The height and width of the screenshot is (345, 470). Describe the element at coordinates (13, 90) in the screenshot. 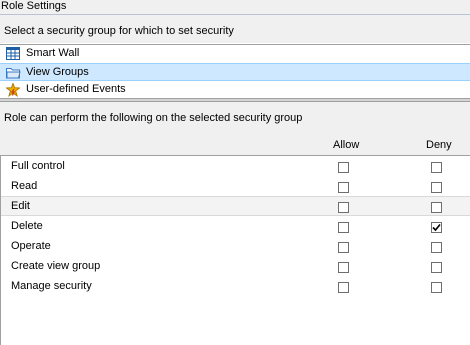

I see `event-icon` at that location.